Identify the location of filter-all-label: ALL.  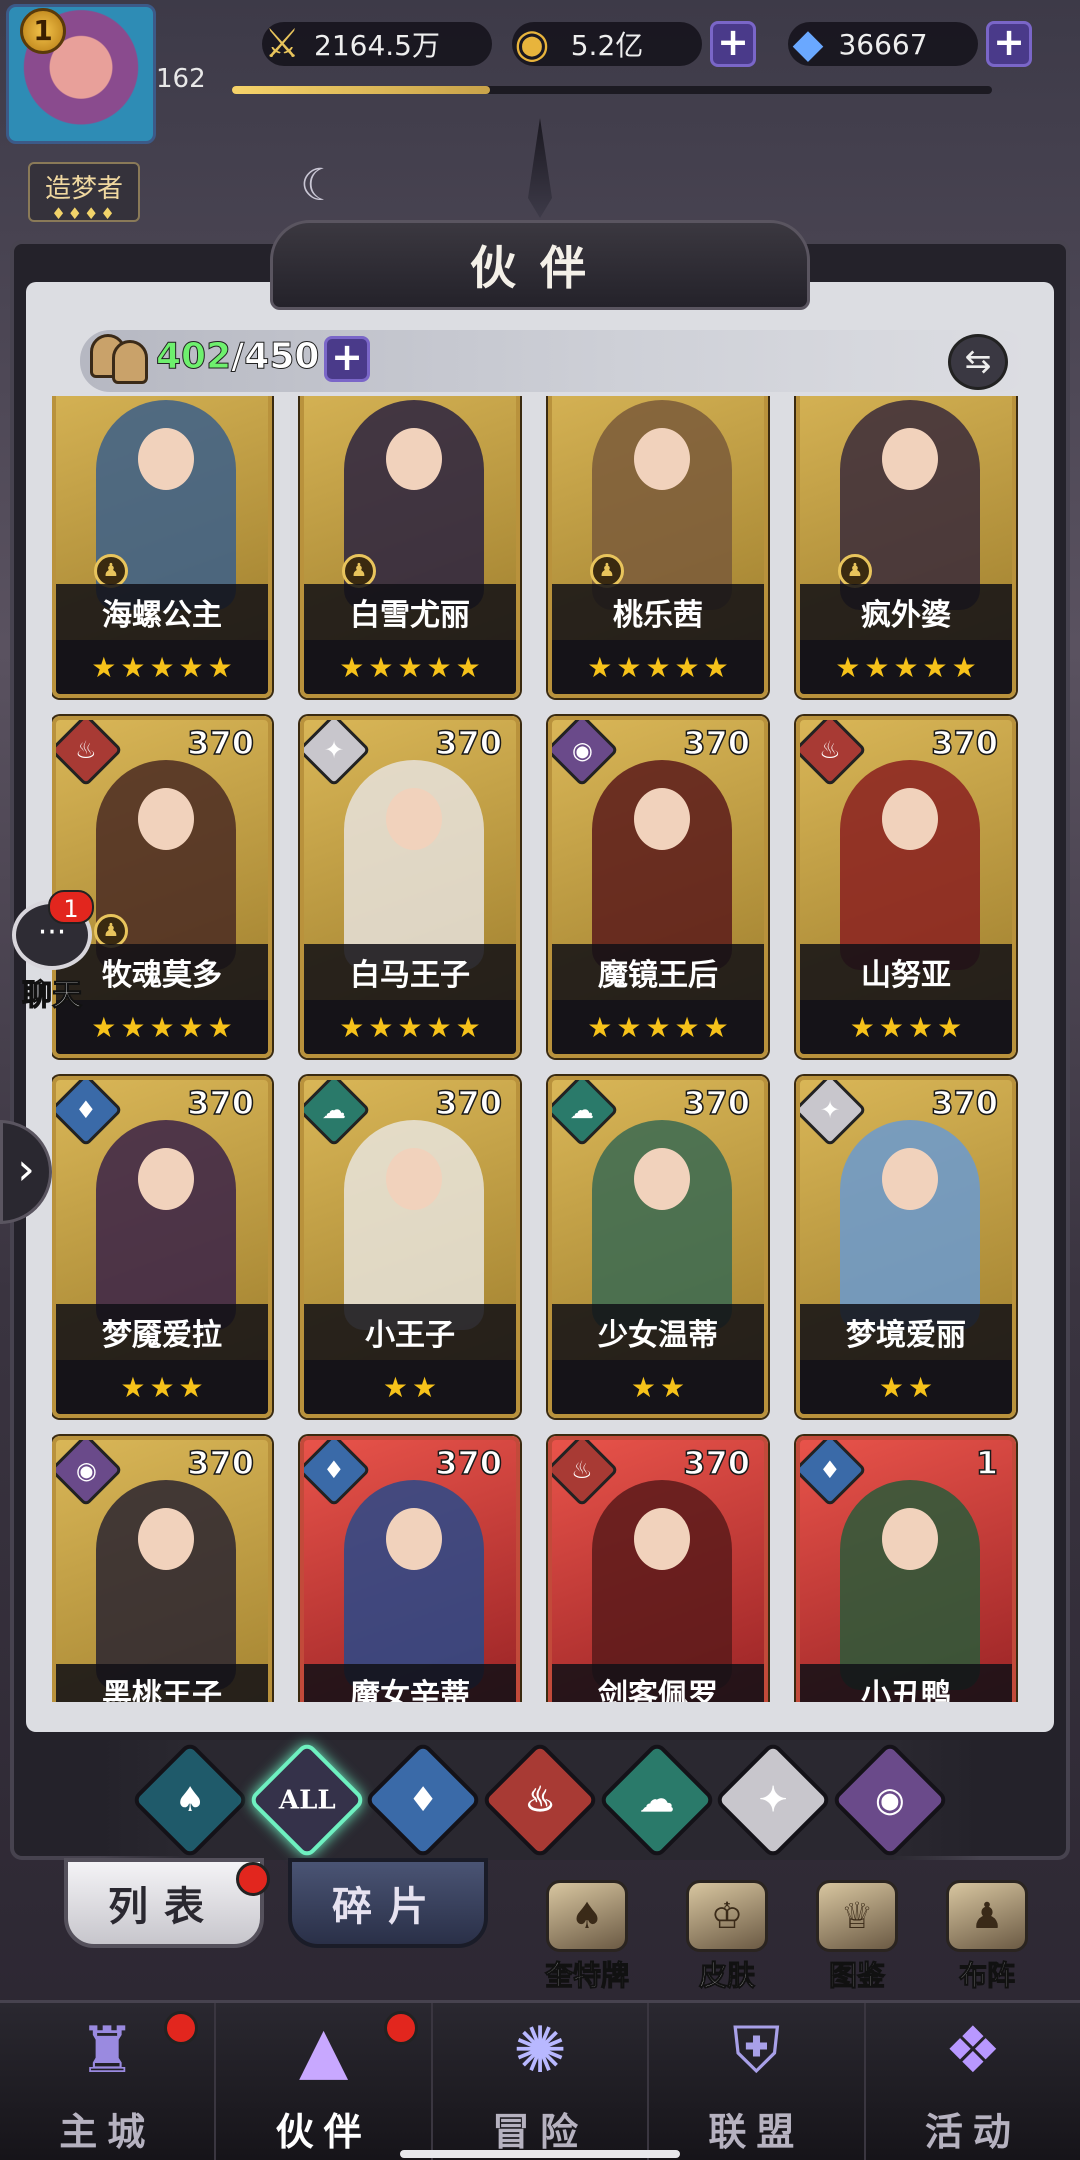
(307, 1800).